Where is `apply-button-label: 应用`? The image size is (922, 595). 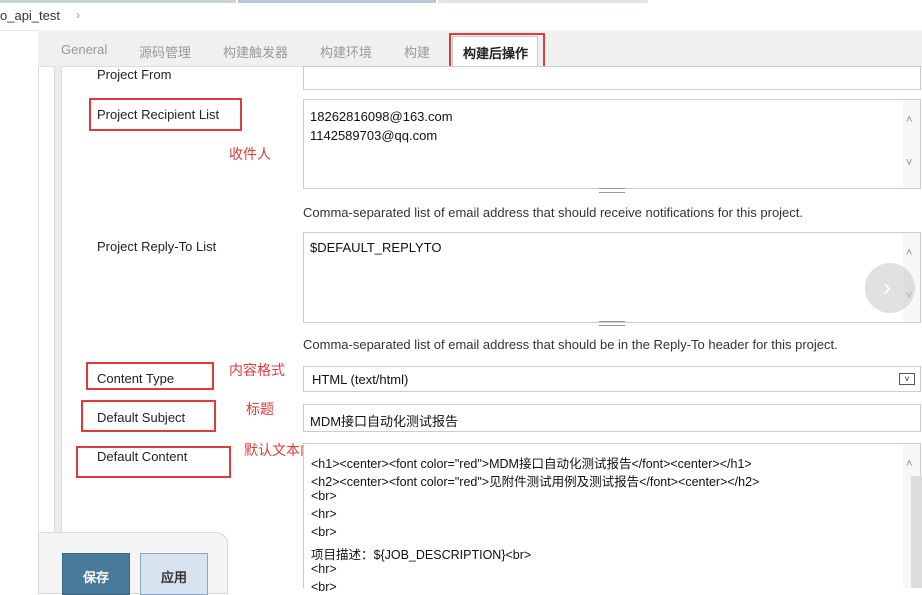
apply-button-label: 应用 is located at coordinates (173, 577).